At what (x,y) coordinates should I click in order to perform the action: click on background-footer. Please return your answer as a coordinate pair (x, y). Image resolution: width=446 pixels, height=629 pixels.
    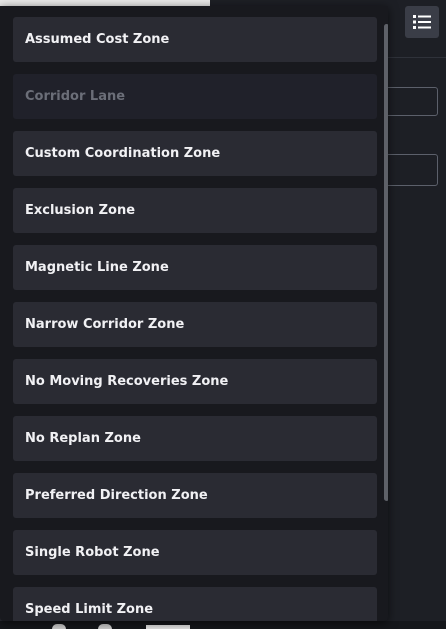
    Looking at the image, I should click on (223, 625).